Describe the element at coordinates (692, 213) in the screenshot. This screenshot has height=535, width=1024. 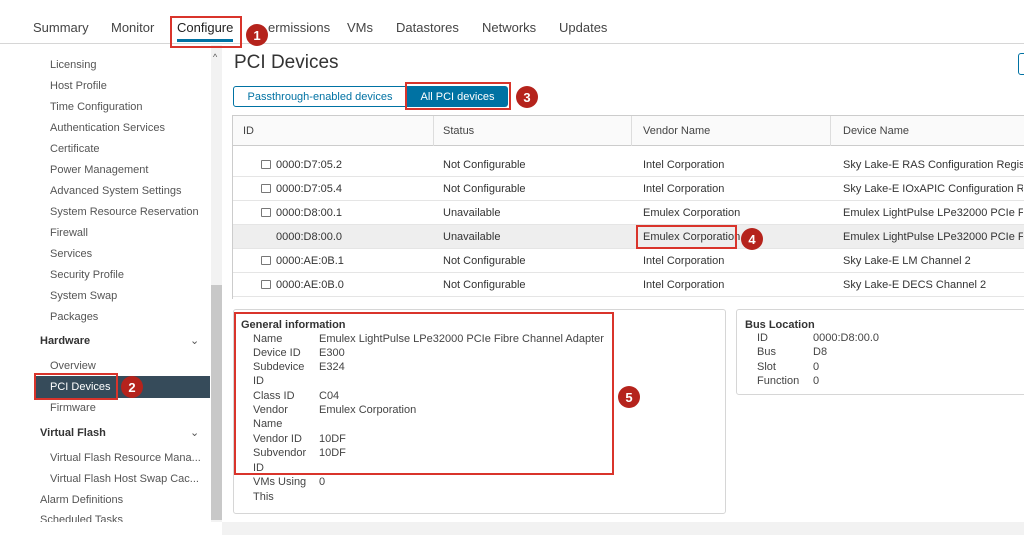
I see `row-vendor: Emulex Corporation` at that location.